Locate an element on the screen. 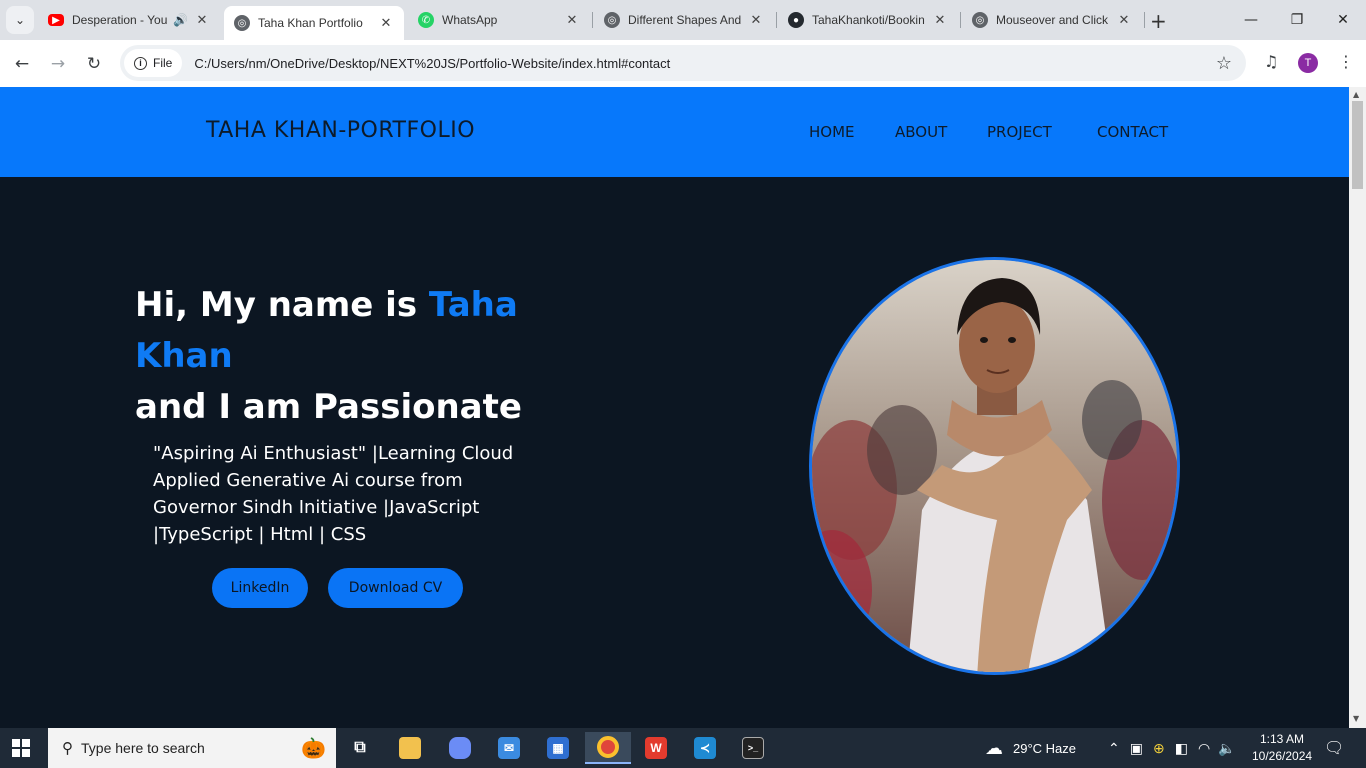 This screenshot has width=1366, height=768. tab-title: TahaKhankoti/Bookin is located at coordinates (868, 20).